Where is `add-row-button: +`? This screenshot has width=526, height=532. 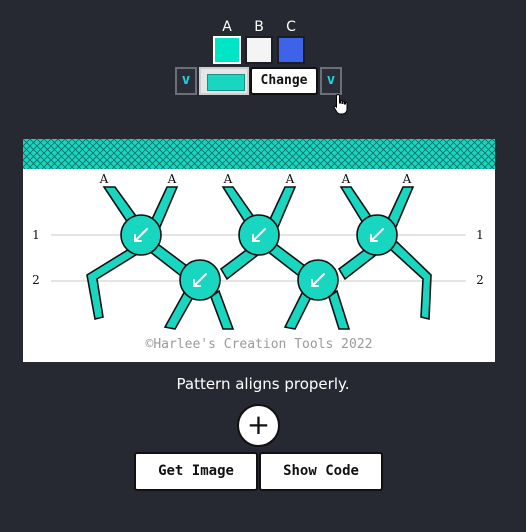 add-row-button: + is located at coordinates (258, 425).